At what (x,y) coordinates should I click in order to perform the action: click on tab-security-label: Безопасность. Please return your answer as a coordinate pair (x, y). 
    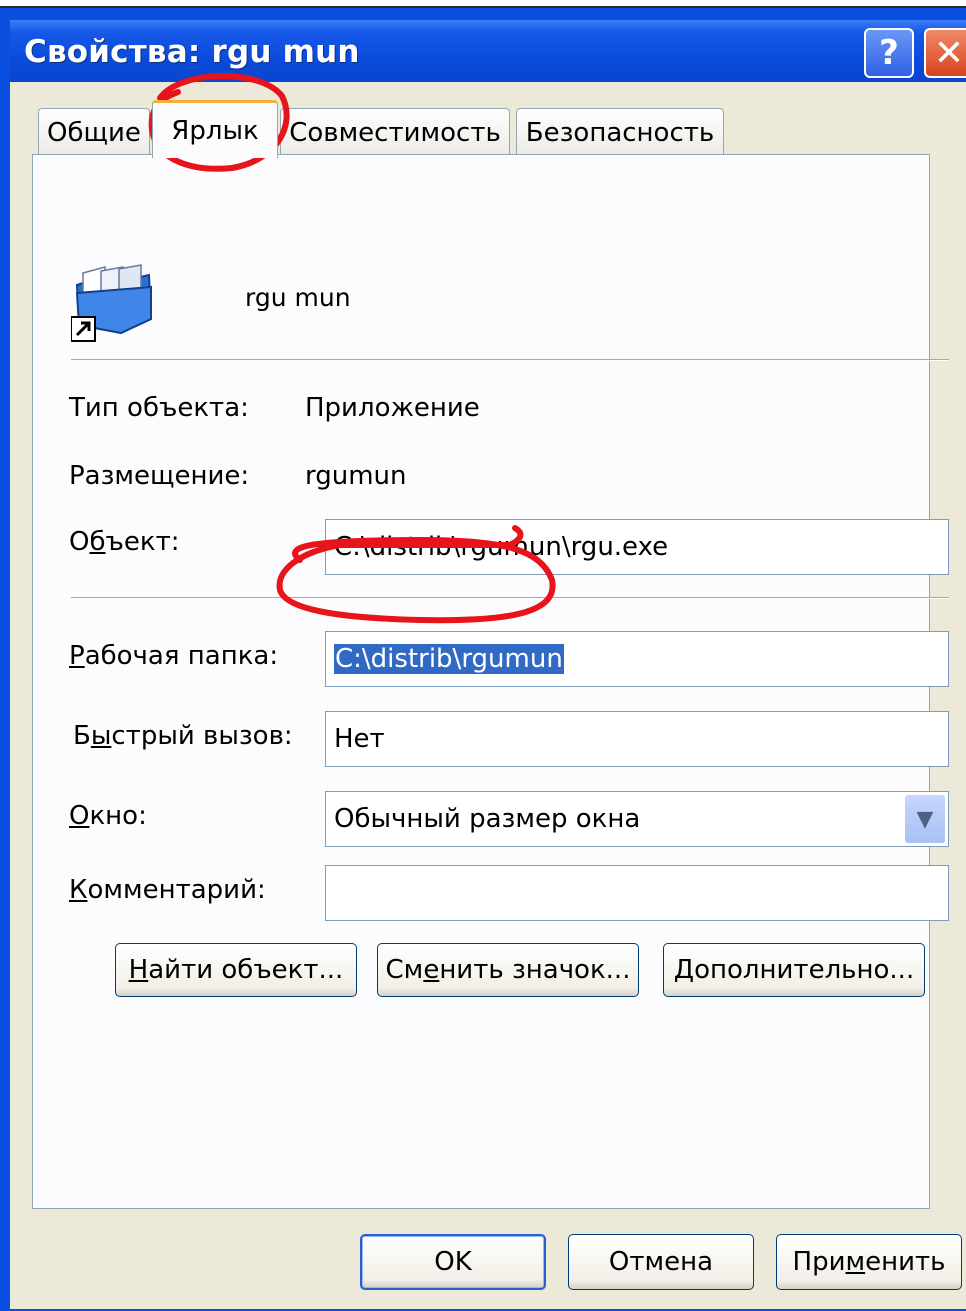
    Looking at the image, I should click on (620, 132).